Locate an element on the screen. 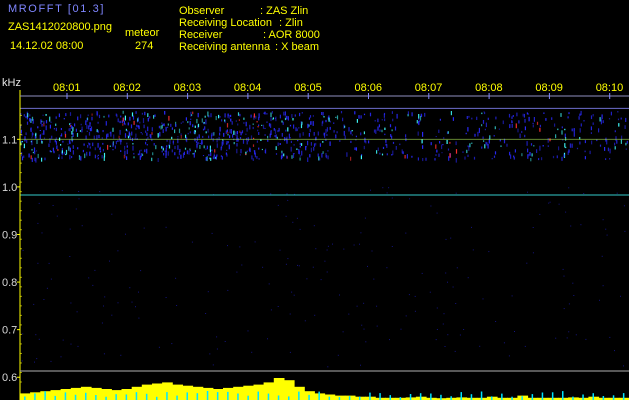  x-tick-label: 08:08 is located at coordinates (489, 88).